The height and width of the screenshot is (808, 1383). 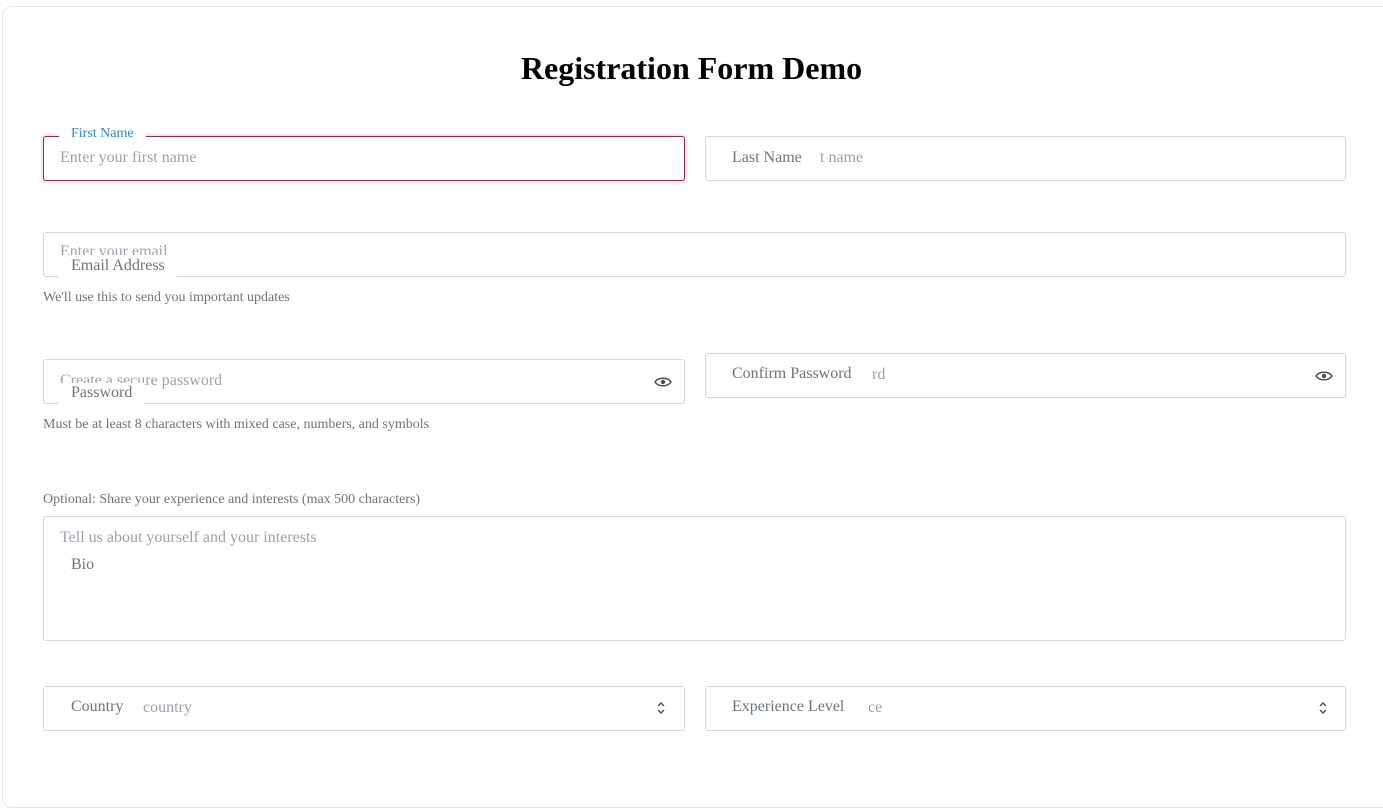 I want to click on bio-label: Bio, so click(x=83, y=565).